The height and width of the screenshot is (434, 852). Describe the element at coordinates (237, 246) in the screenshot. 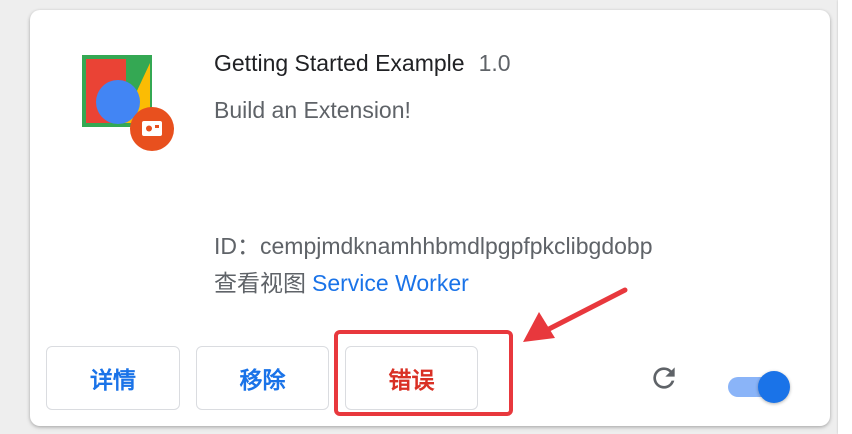

I see `id-label: ID：` at that location.